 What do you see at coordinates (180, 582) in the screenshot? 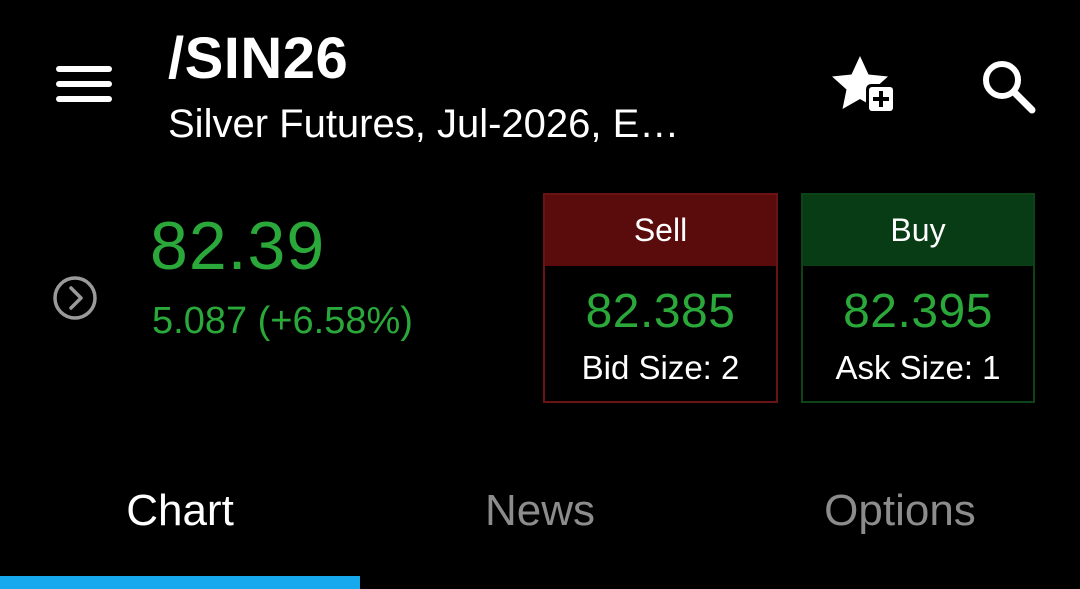
I see `active-tab-indicator` at bounding box center [180, 582].